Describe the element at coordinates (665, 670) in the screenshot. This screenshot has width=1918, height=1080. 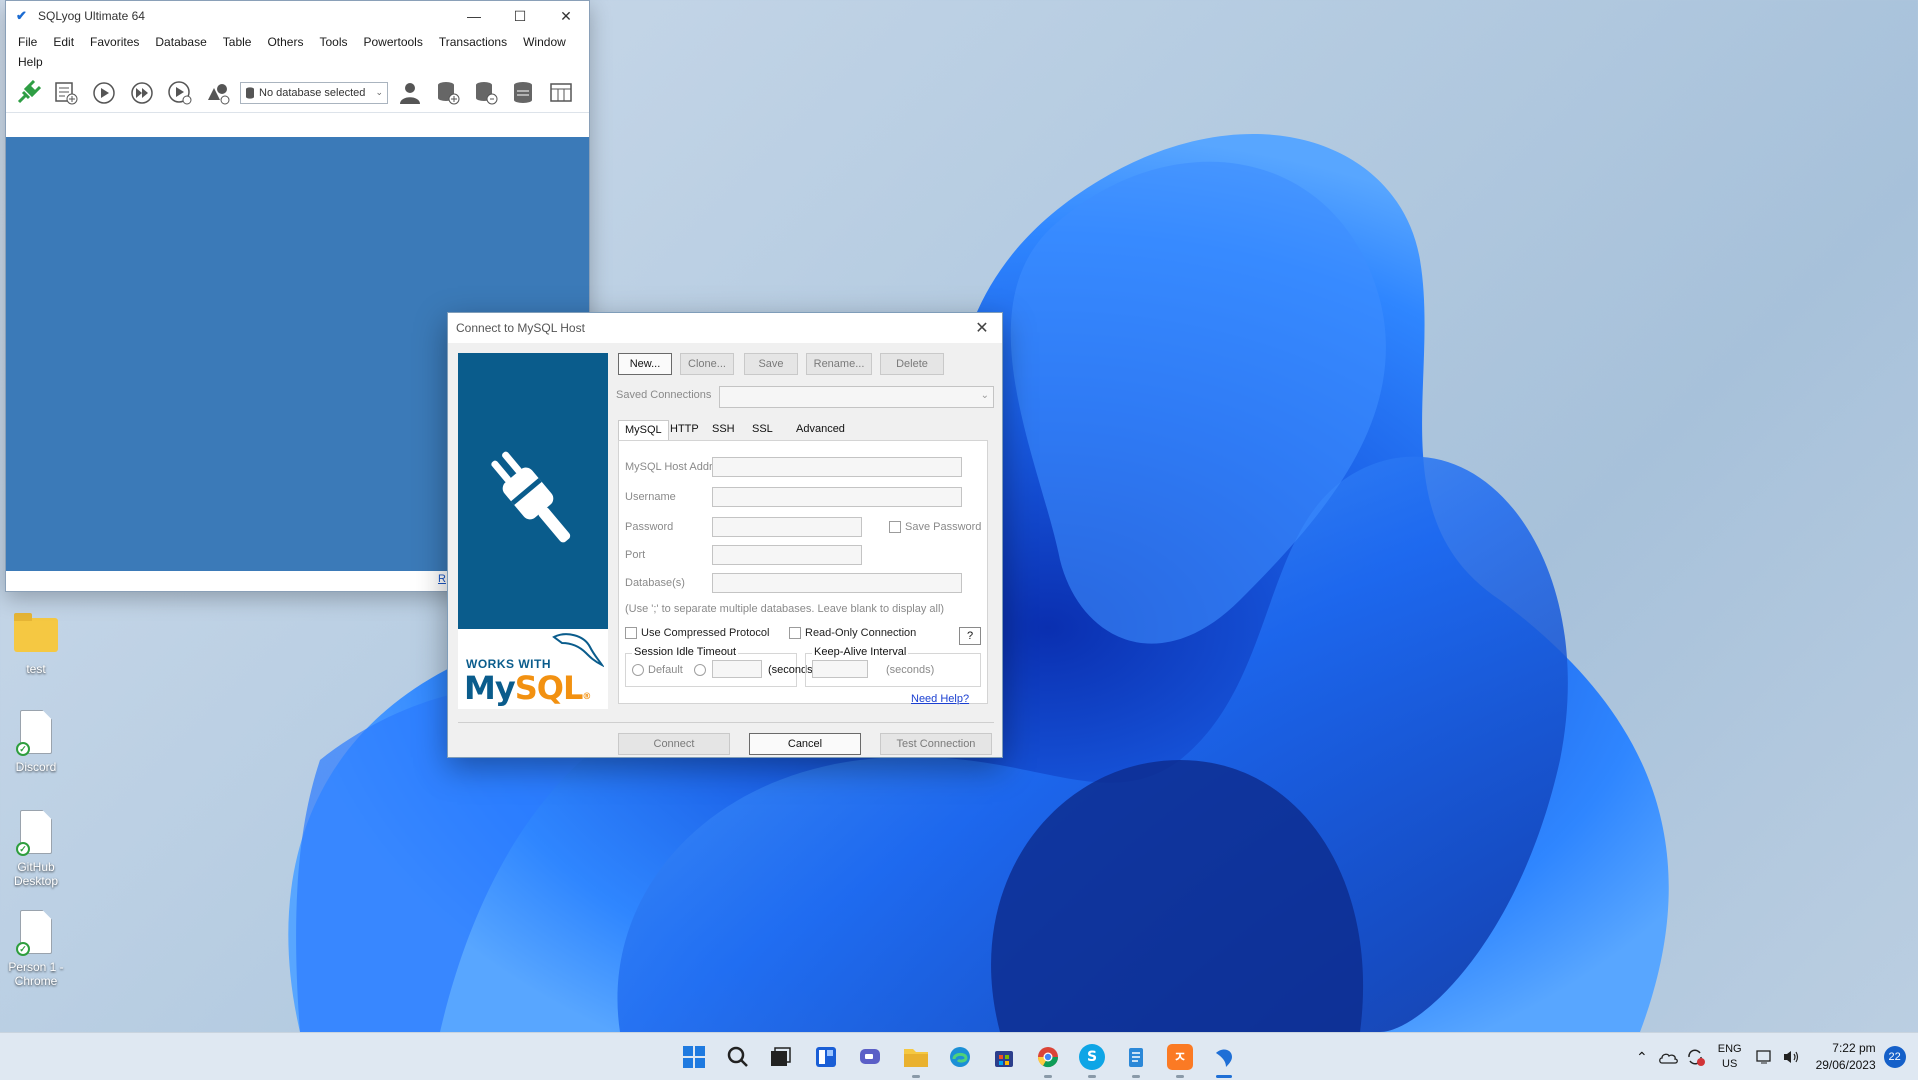
I see `default-timeout-label: Default` at that location.